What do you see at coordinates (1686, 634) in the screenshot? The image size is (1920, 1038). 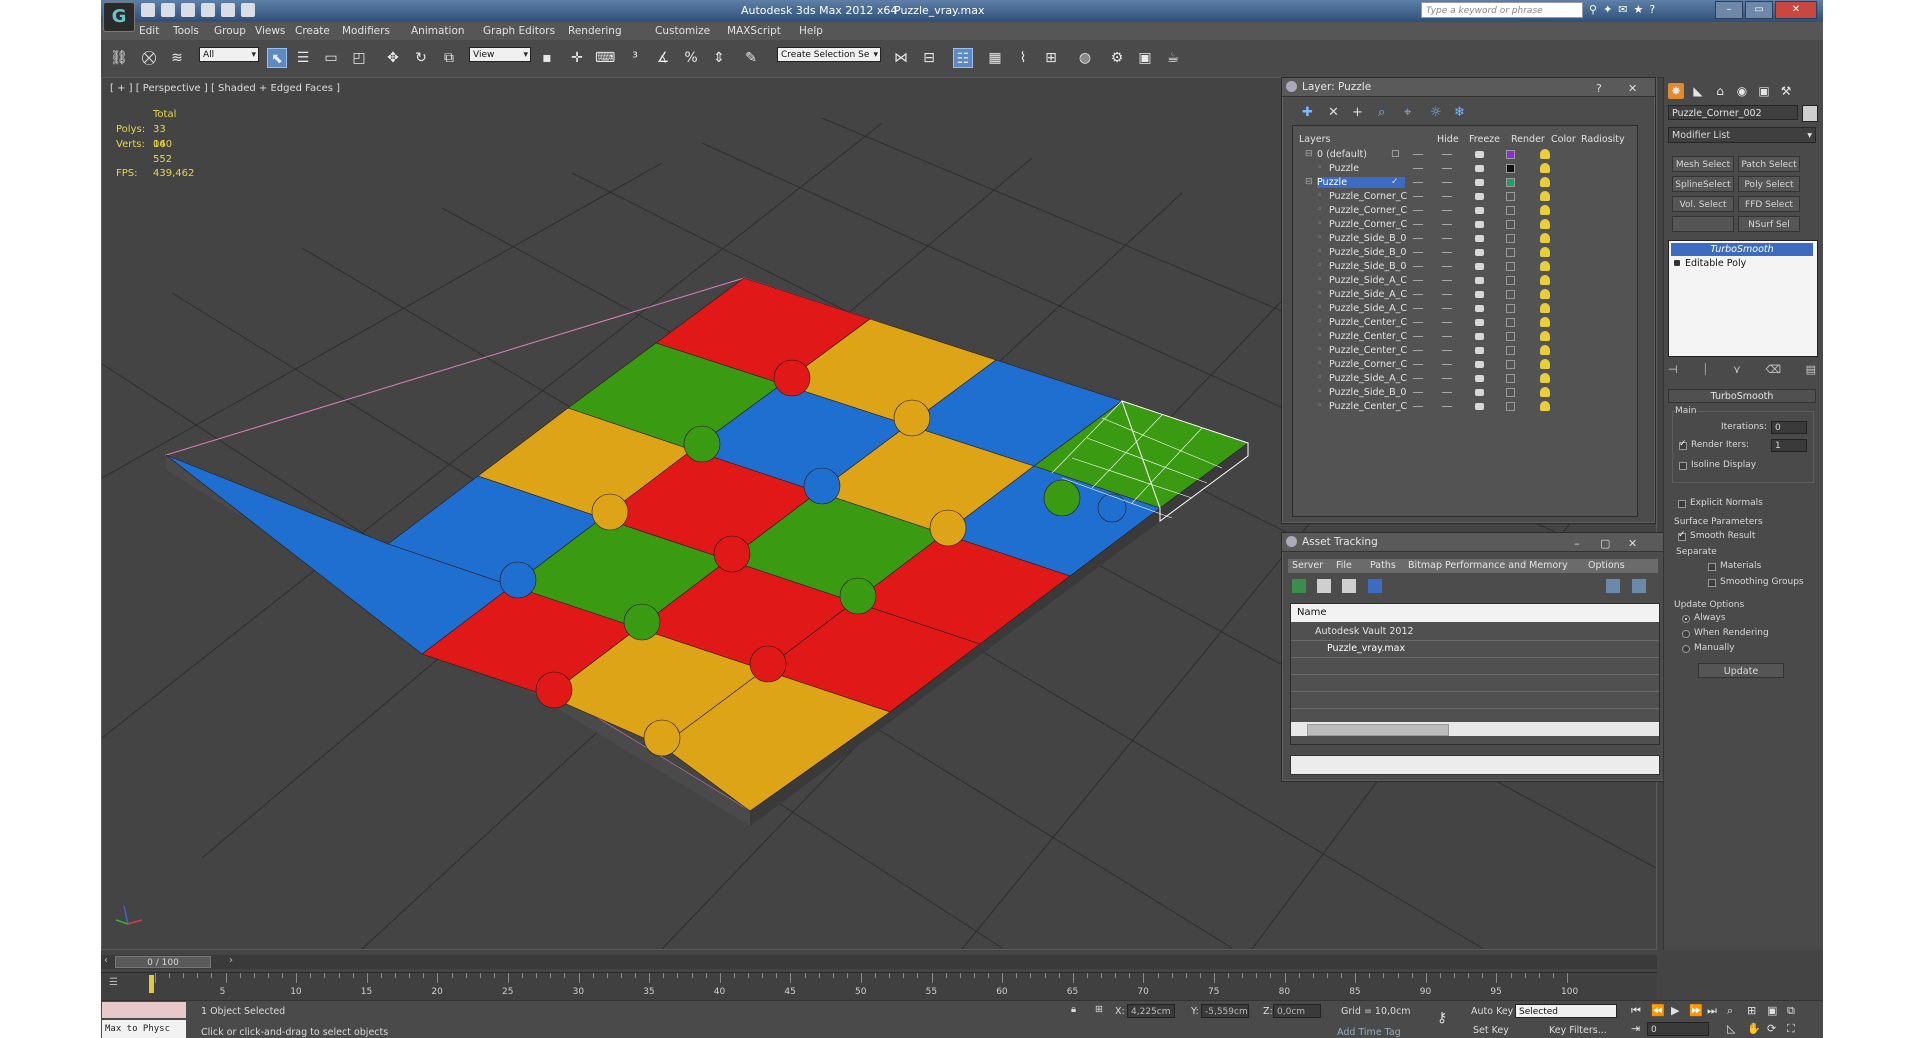 I see `when-rendering-radio` at bounding box center [1686, 634].